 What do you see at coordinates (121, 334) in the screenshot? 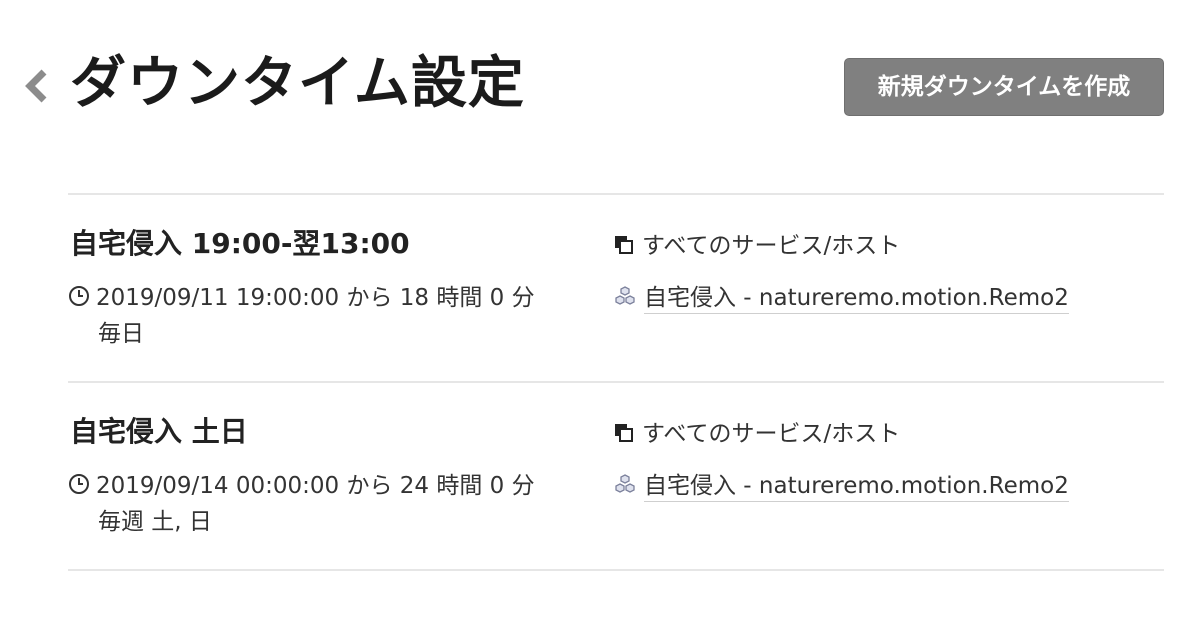
I see `downtime-recurrence: 毎日` at bounding box center [121, 334].